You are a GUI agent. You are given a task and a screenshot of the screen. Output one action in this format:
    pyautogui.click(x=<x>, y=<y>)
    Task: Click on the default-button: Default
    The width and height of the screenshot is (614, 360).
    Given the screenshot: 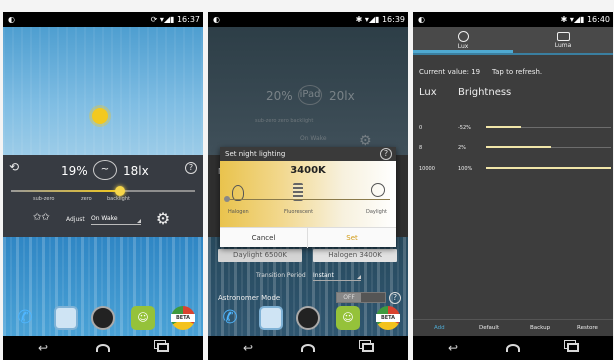 What is the action you would take?
    pyautogui.click(x=489, y=328)
    